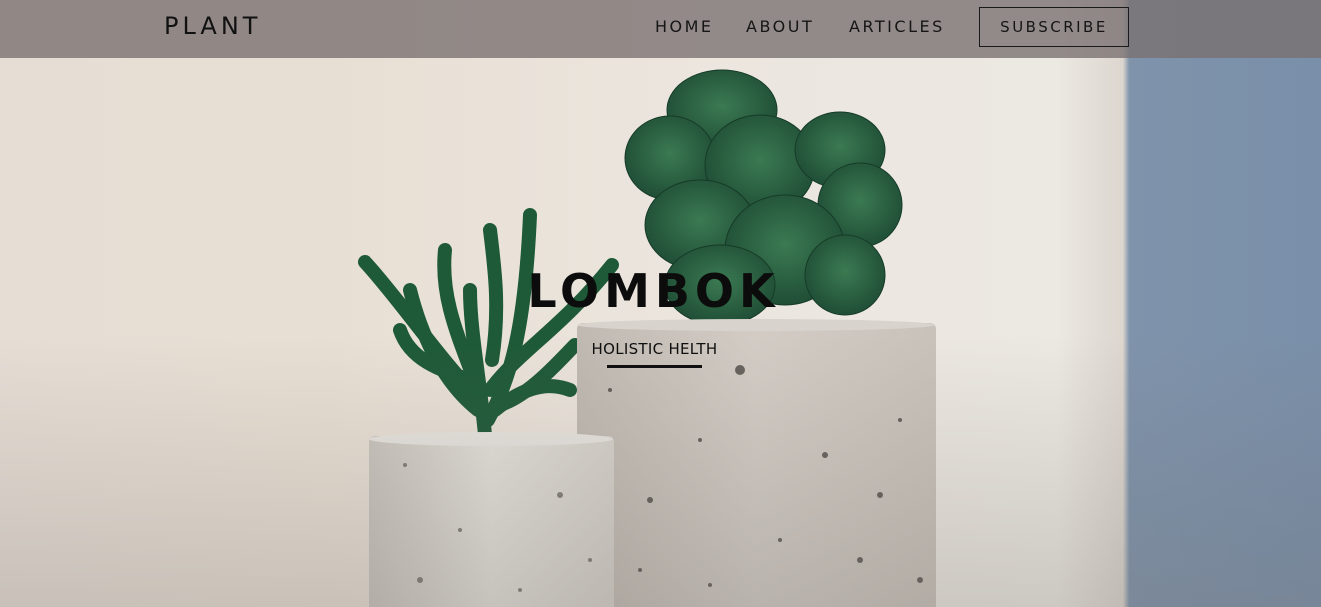 This screenshot has height=607, width=1321. I want to click on subscribe-button: SUBSCRIBE, so click(1054, 27).